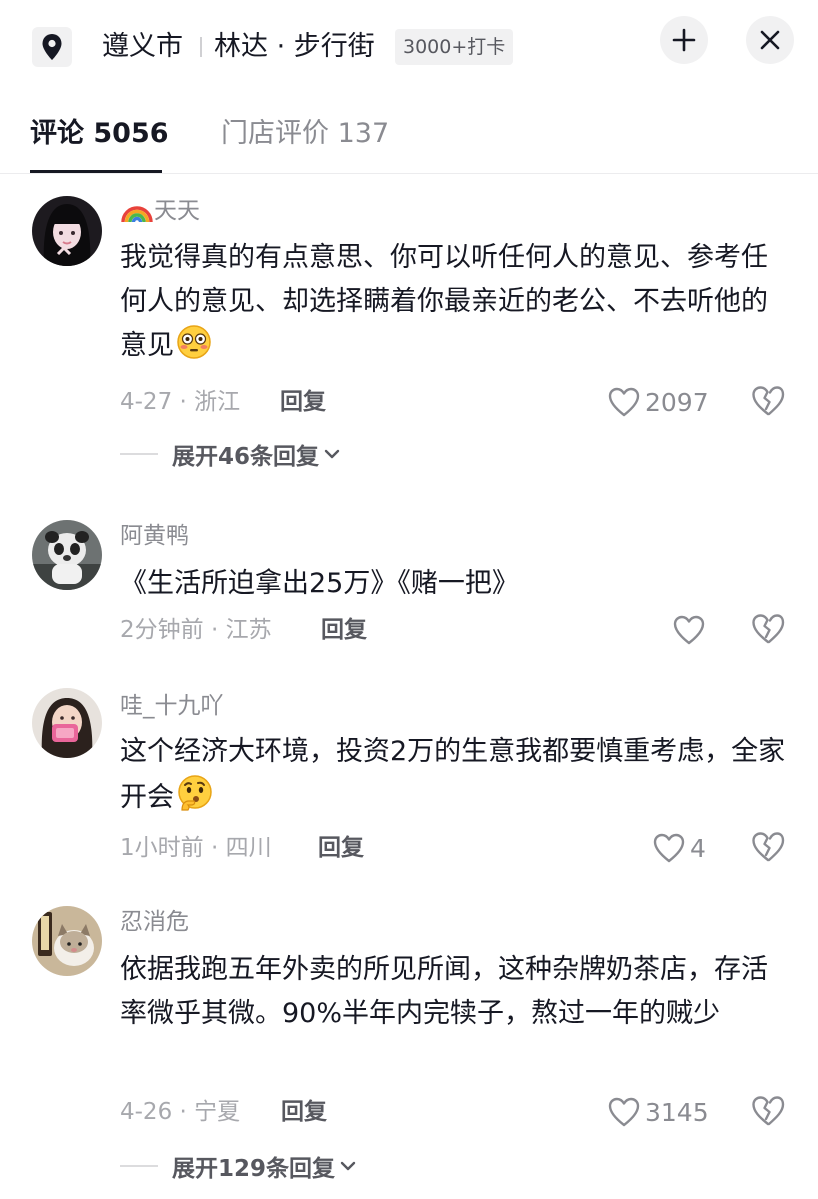  What do you see at coordinates (195, 793) in the screenshot?
I see `thinking-emoji` at bounding box center [195, 793].